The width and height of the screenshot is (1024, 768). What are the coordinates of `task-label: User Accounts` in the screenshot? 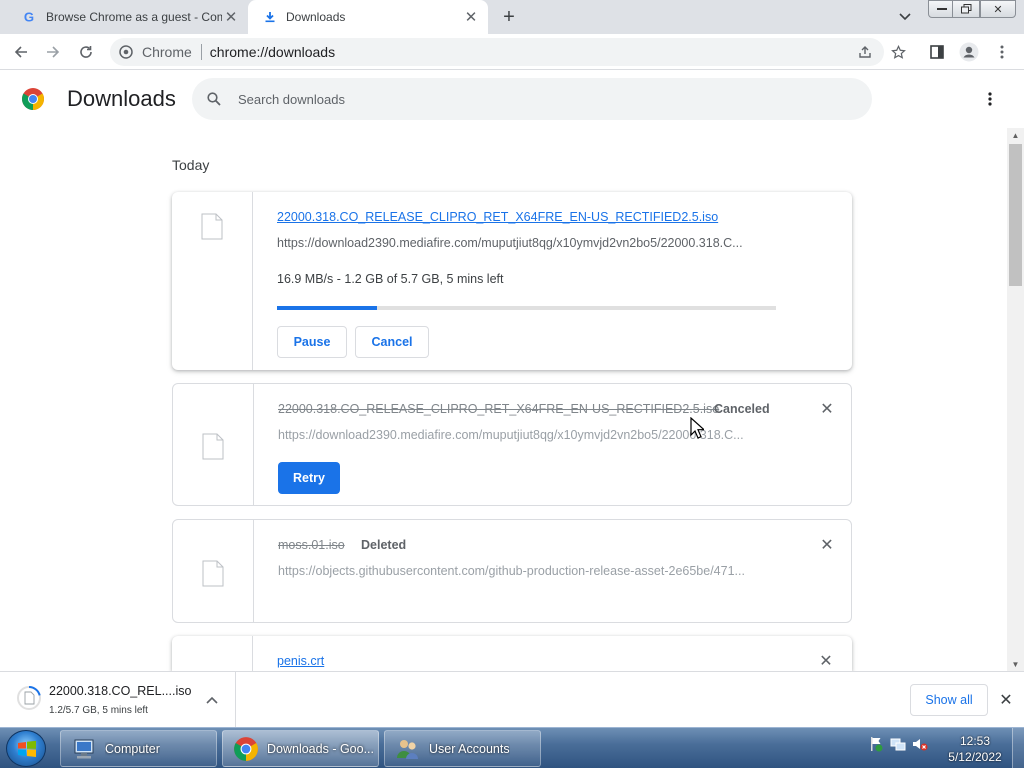 It's located at (469, 748).